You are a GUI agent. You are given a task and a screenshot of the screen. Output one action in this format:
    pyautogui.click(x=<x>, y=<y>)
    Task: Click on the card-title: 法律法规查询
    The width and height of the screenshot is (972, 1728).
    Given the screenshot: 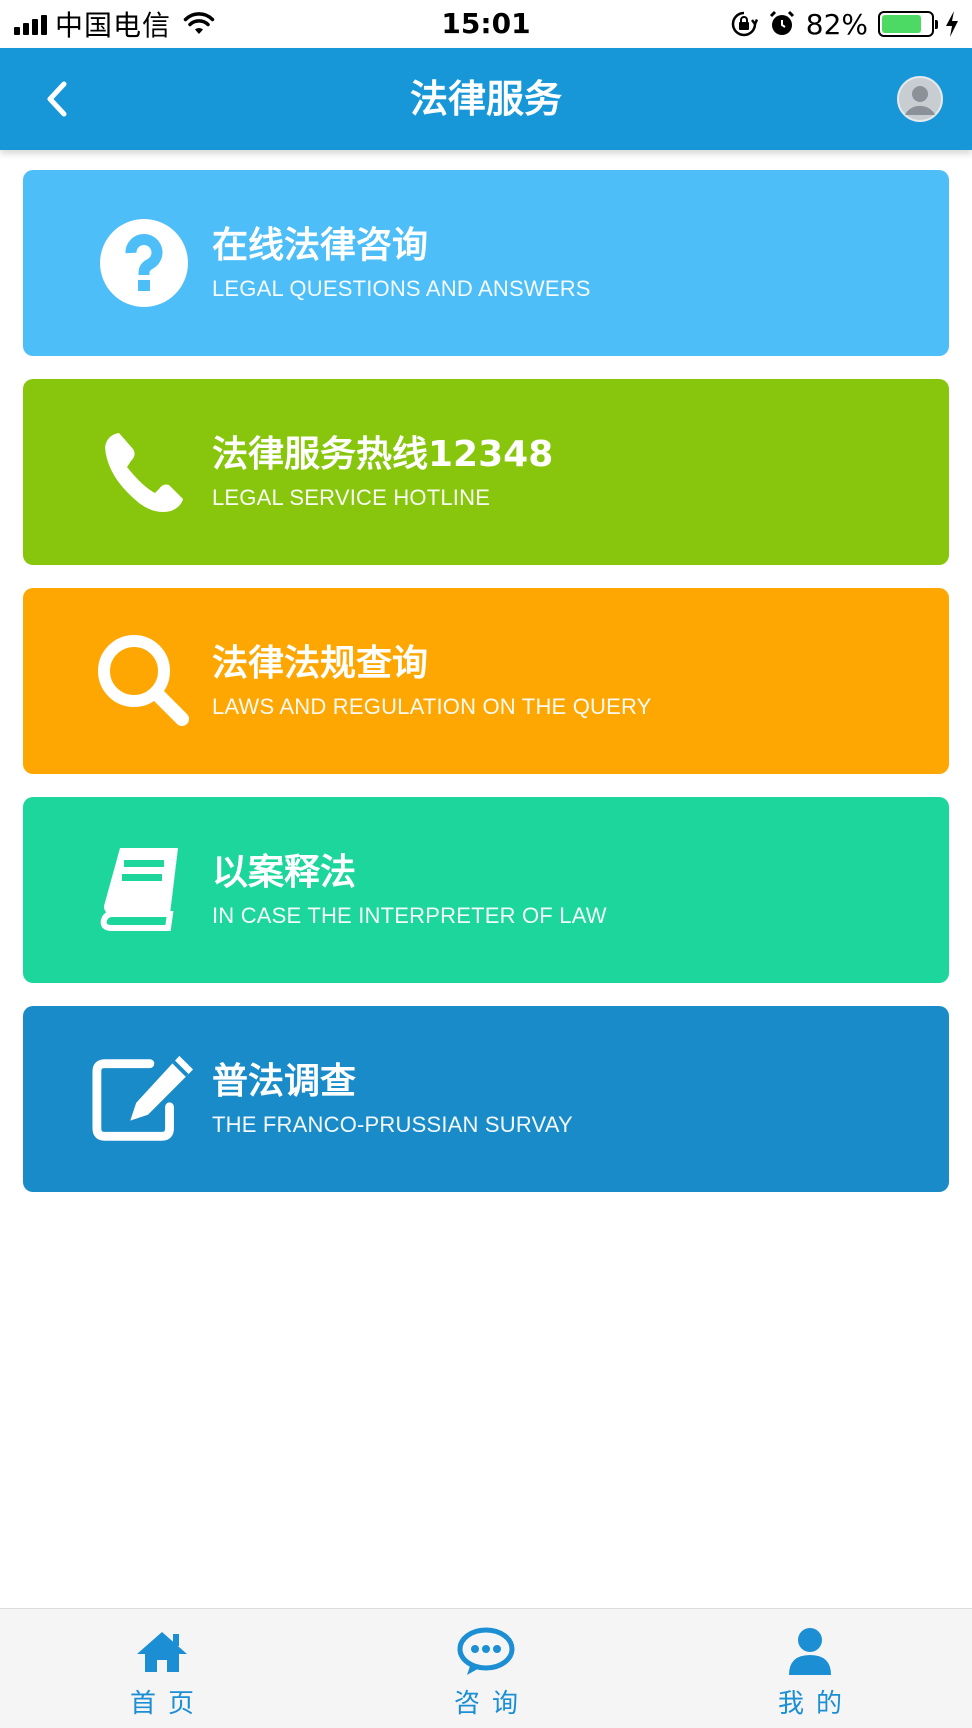 What is the action you would take?
    pyautogui.click(x=320, y=663)
    